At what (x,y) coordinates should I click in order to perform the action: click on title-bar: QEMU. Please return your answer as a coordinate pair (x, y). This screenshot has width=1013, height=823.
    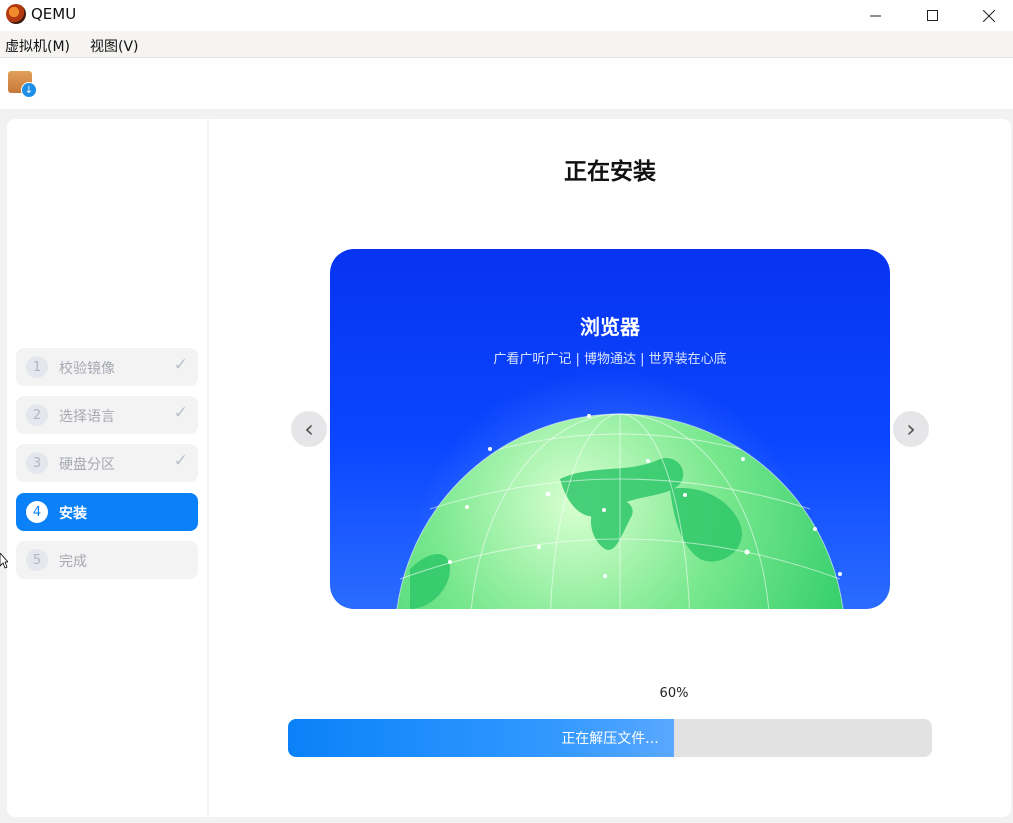
    Looking at the image, I should click on (506, 15).